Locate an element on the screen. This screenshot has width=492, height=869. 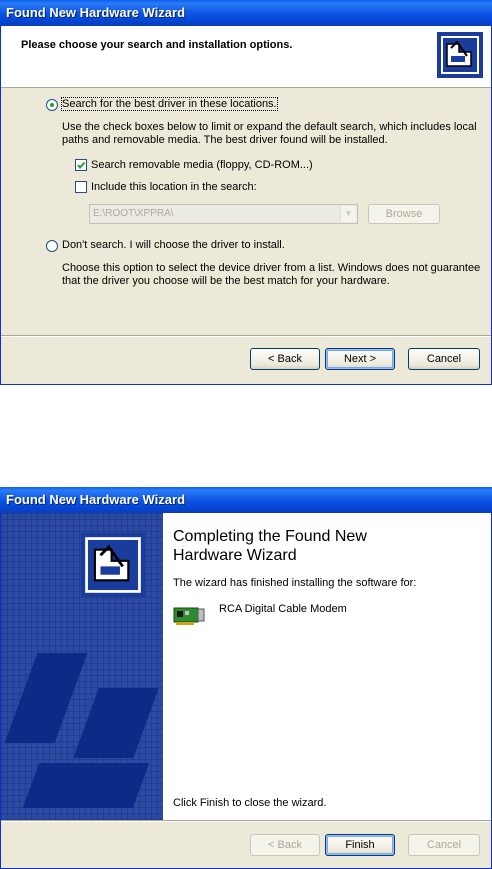
browse-button: Browse is located at coordinates (404, 214).